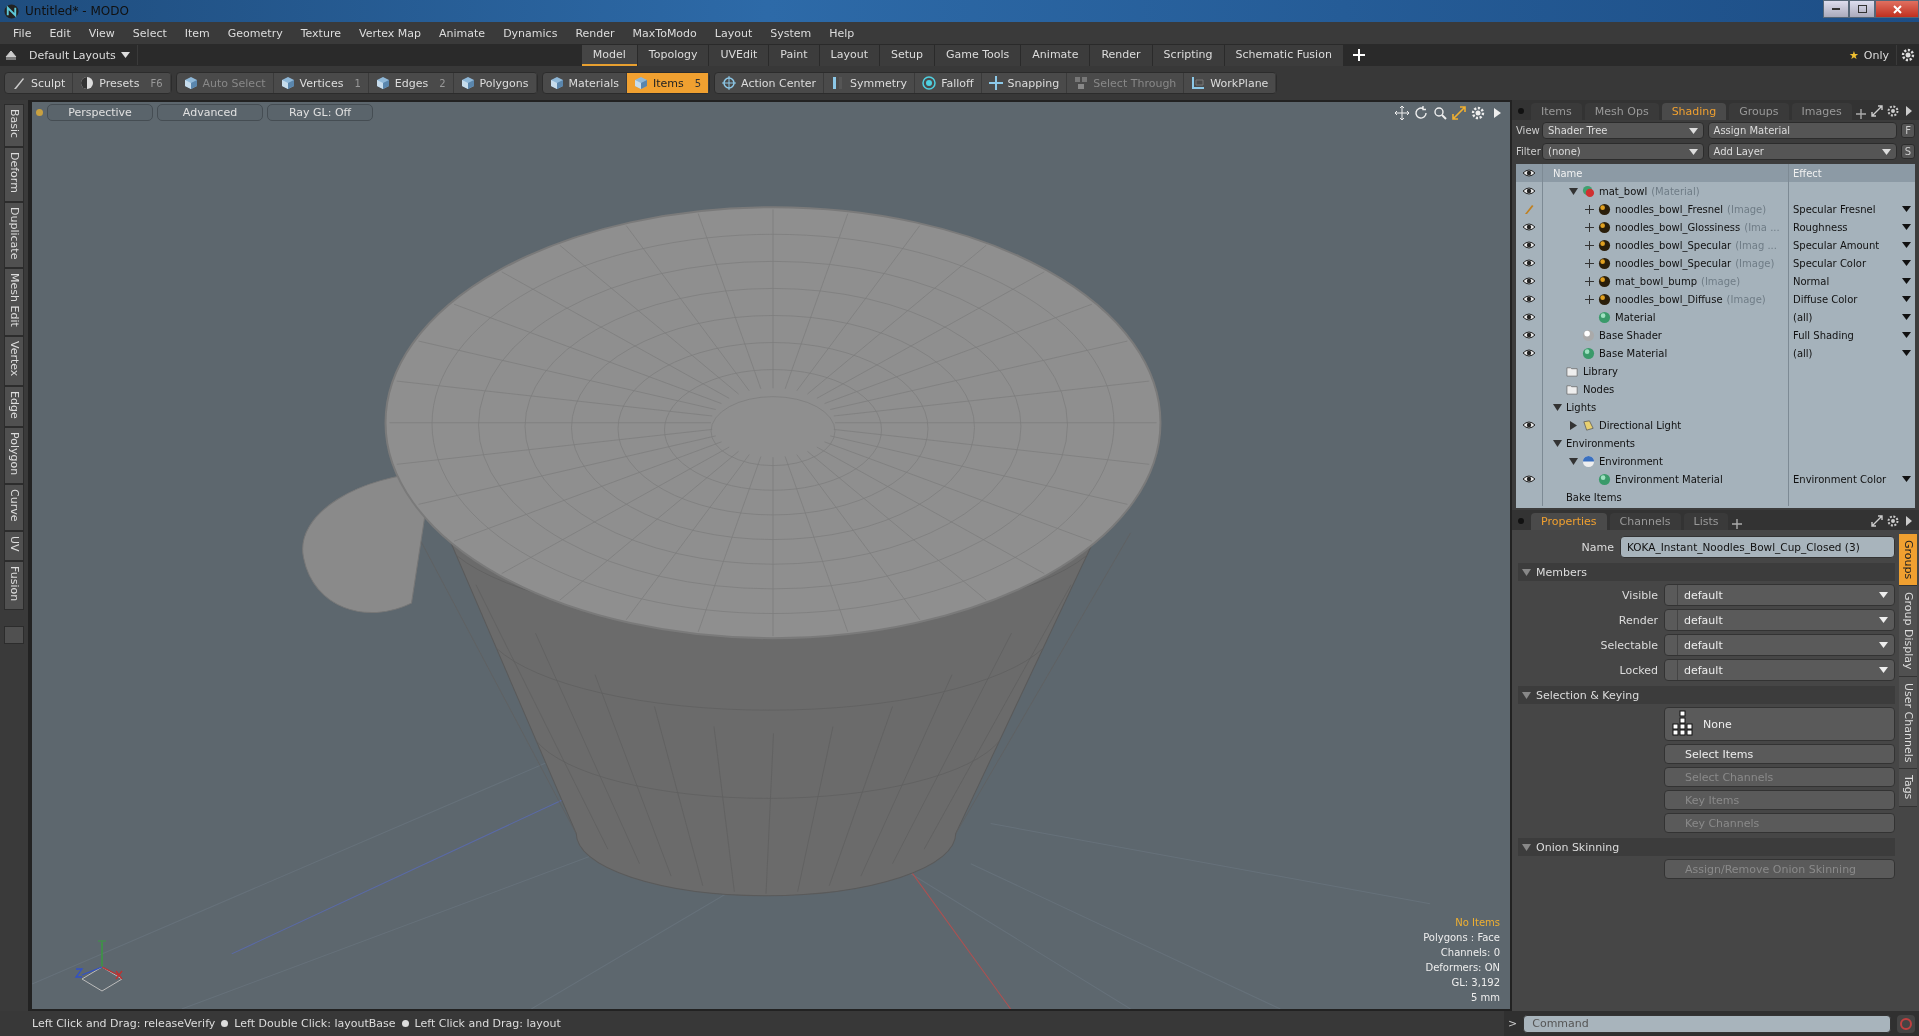 The image size is (1919, 1036). Describe the element at coordinates (320, 33) in the screenshot. I see `menu-item: Texture` at that location.